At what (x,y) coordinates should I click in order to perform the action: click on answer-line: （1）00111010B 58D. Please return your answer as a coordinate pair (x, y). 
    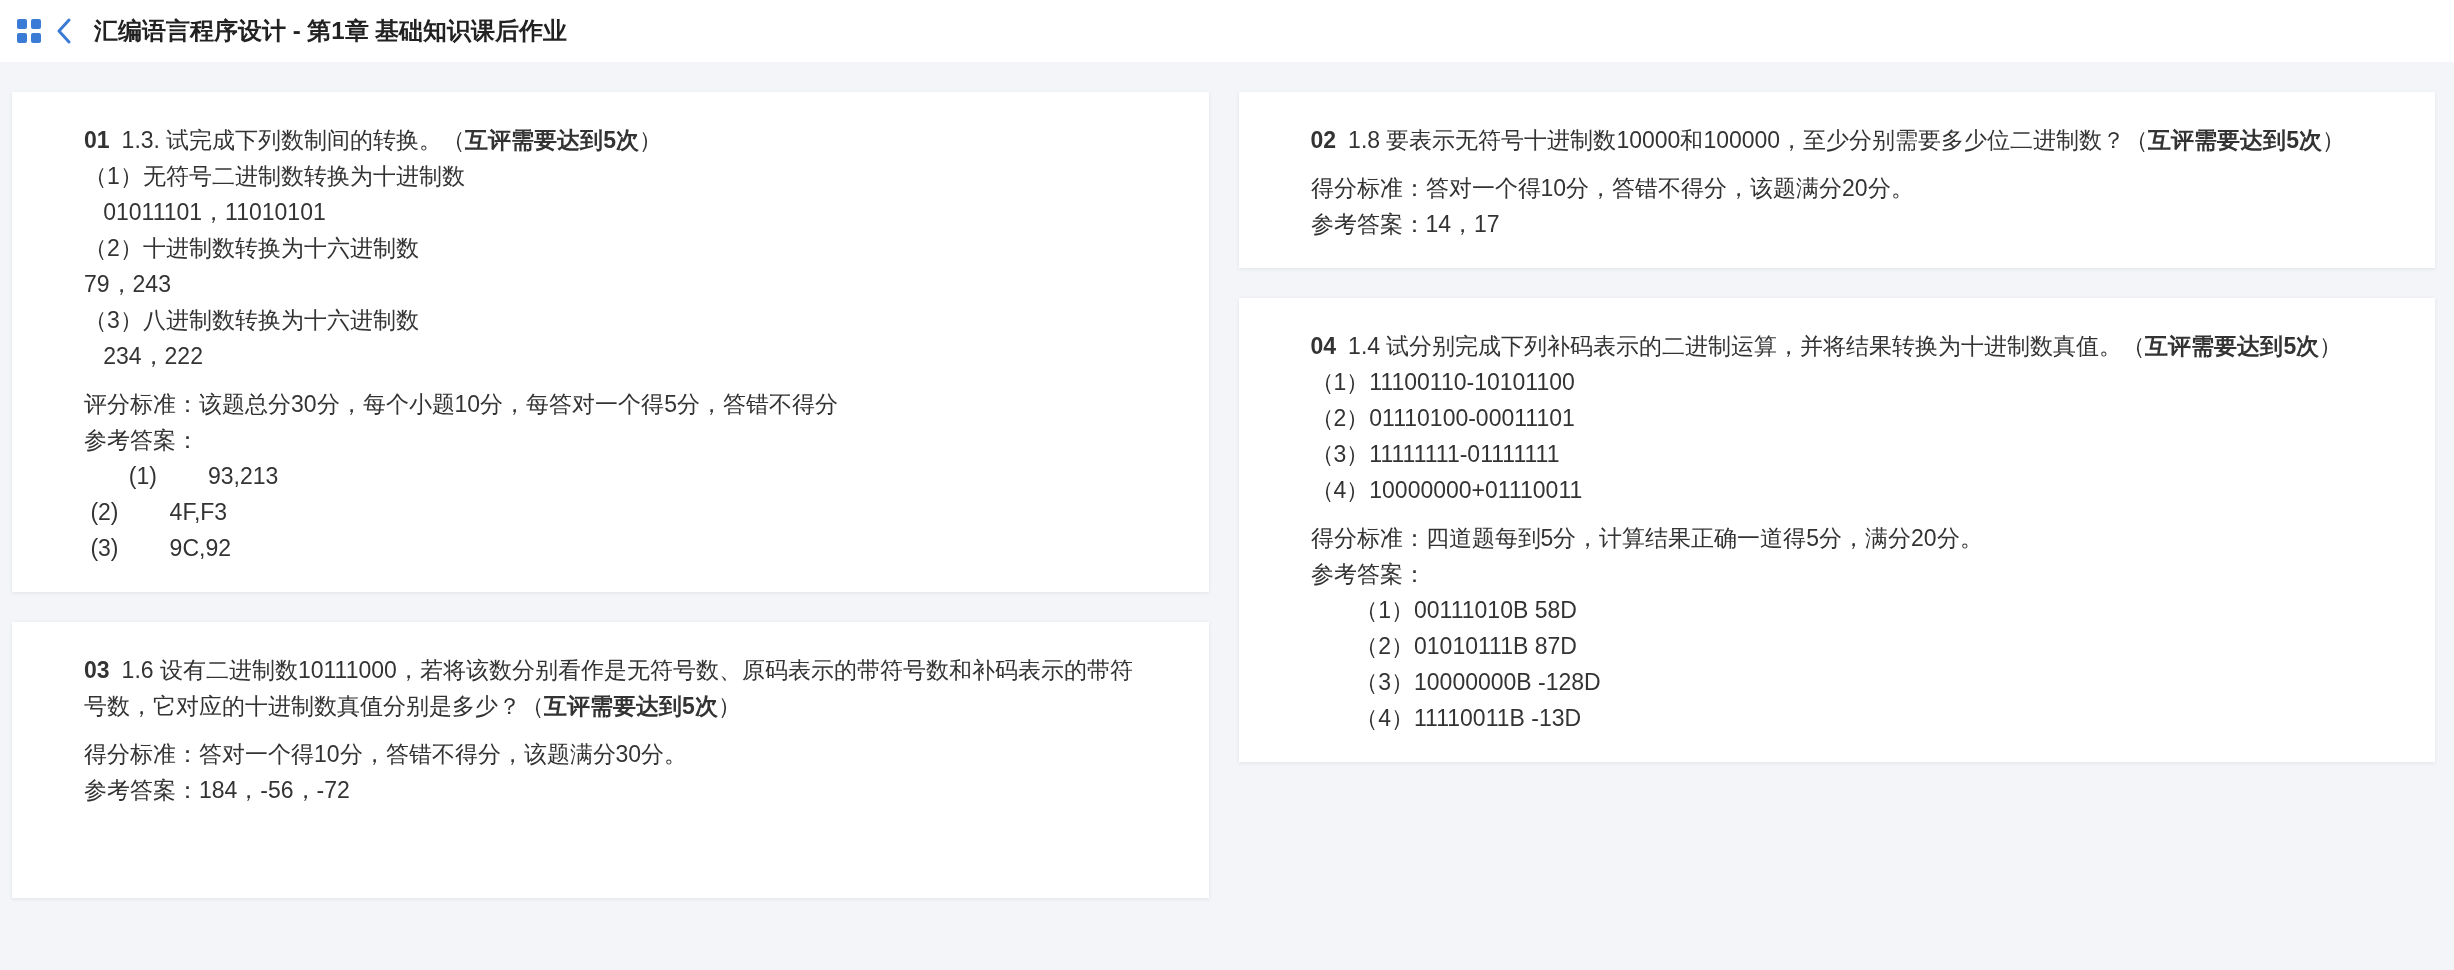
    Looking at the image, I should click on (1466, 610).